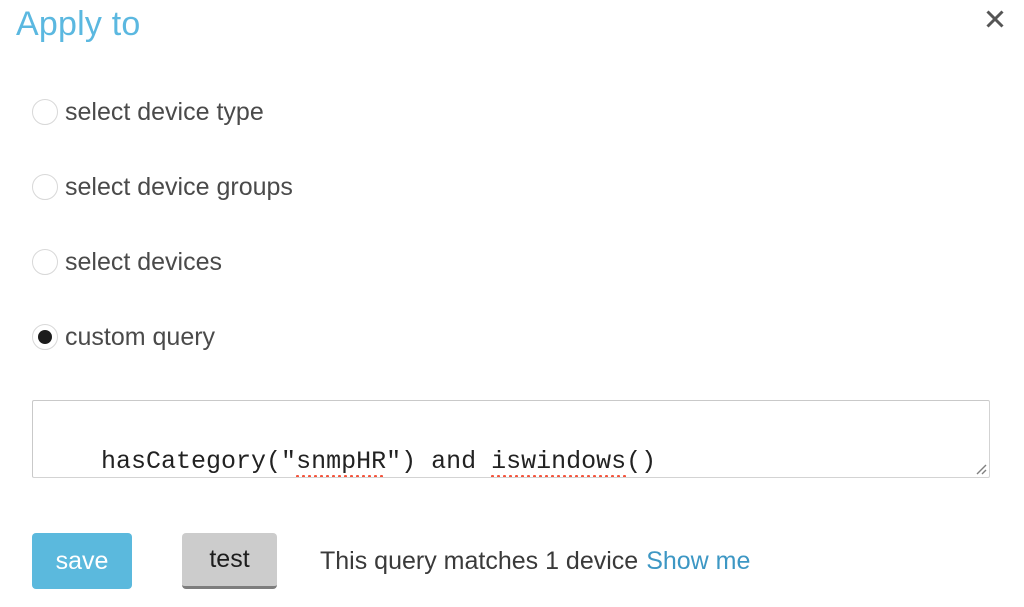  I want to click on resize-grip-icon, so click(979, 467).